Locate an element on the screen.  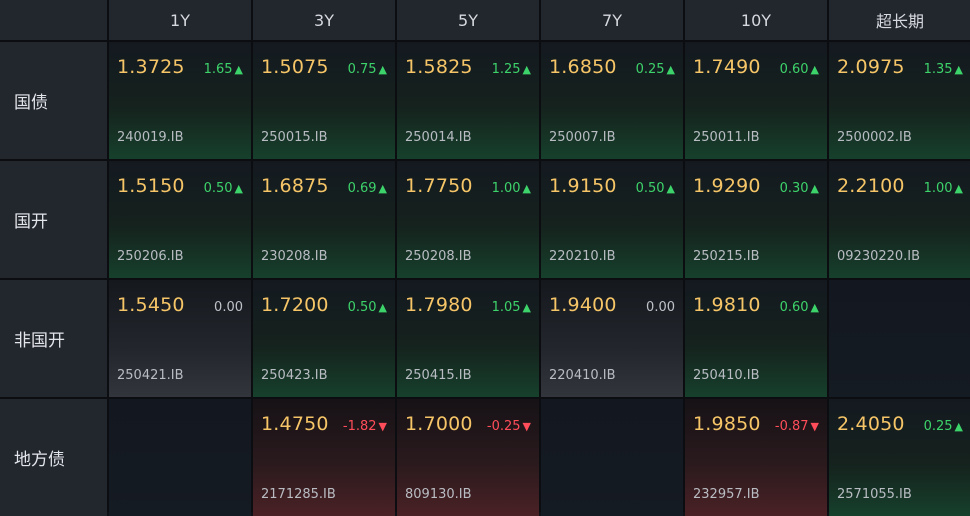
quote-top-line: 1.7200 0.50 ▲ is located at coordinates (324, 305).